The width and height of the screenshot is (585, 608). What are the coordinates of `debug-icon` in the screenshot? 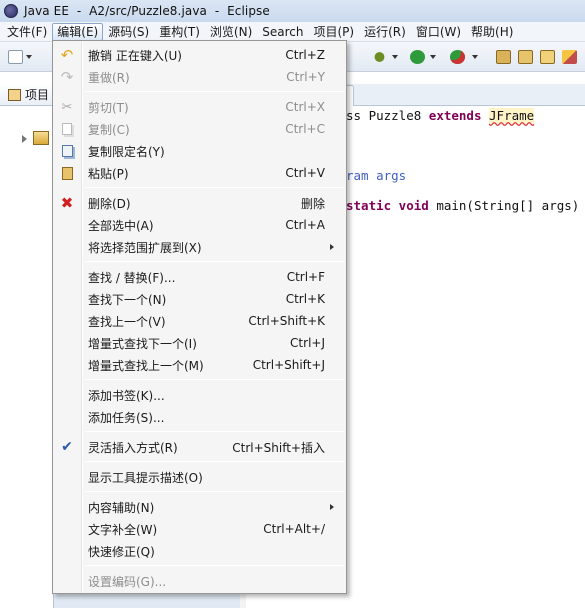 It's located at (379, 57).